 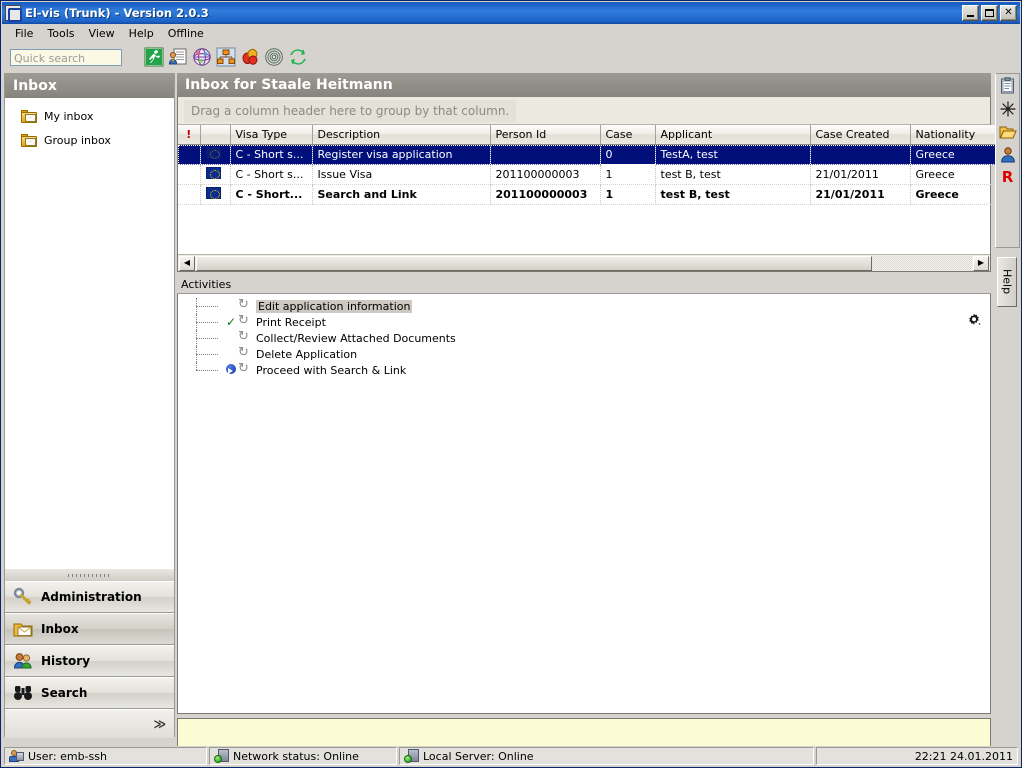 I want to click on column-header-nationality: Nationality, so click(x=957, y=135).